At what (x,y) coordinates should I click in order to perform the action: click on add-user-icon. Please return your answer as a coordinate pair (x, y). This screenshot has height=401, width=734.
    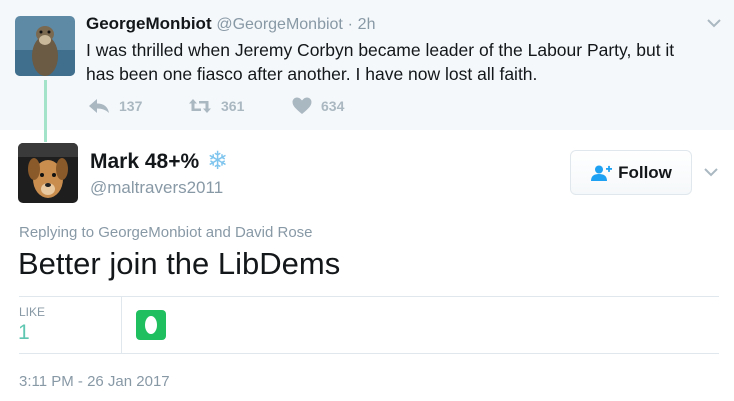
    Looking at the image, I should click on (602, 173).